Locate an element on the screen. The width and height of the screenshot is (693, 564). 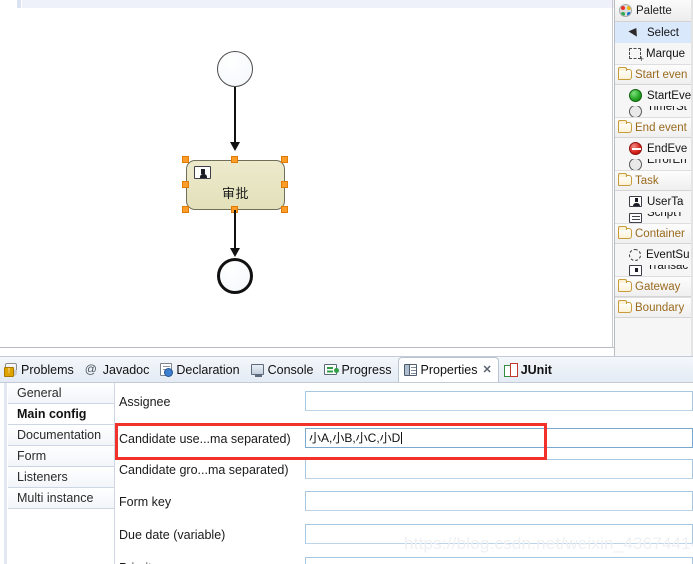
palette-tool-select: Select is located at coordinates (654, 32).